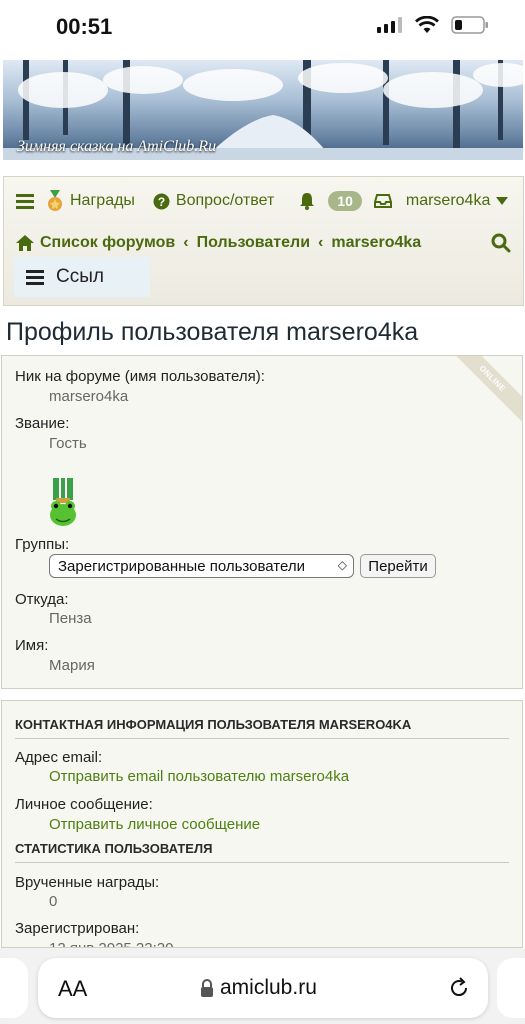 The width and height of the screenshot is (525, 1024). What do you see at coordinates (77, 928) in the screenshot?
I see `registered-label: Зарегистрирован:` at bounding box center [77, 928].